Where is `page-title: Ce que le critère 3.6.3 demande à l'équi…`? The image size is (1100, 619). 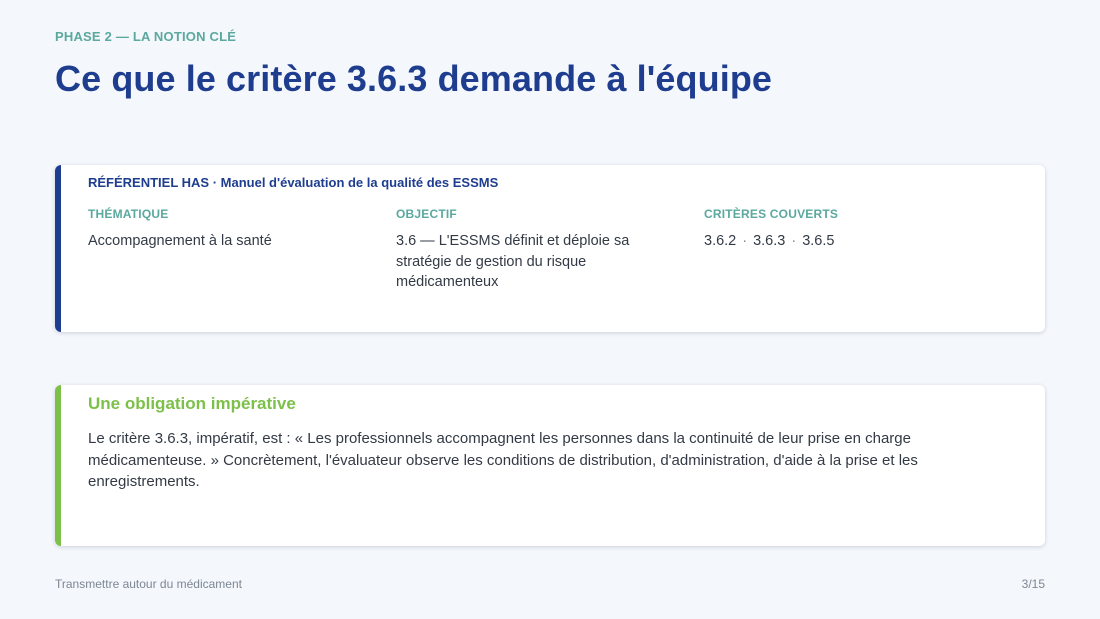
page-title: Ce que le critère 3.6.3 demande à l'équi… is located at coordinates (414, 78).